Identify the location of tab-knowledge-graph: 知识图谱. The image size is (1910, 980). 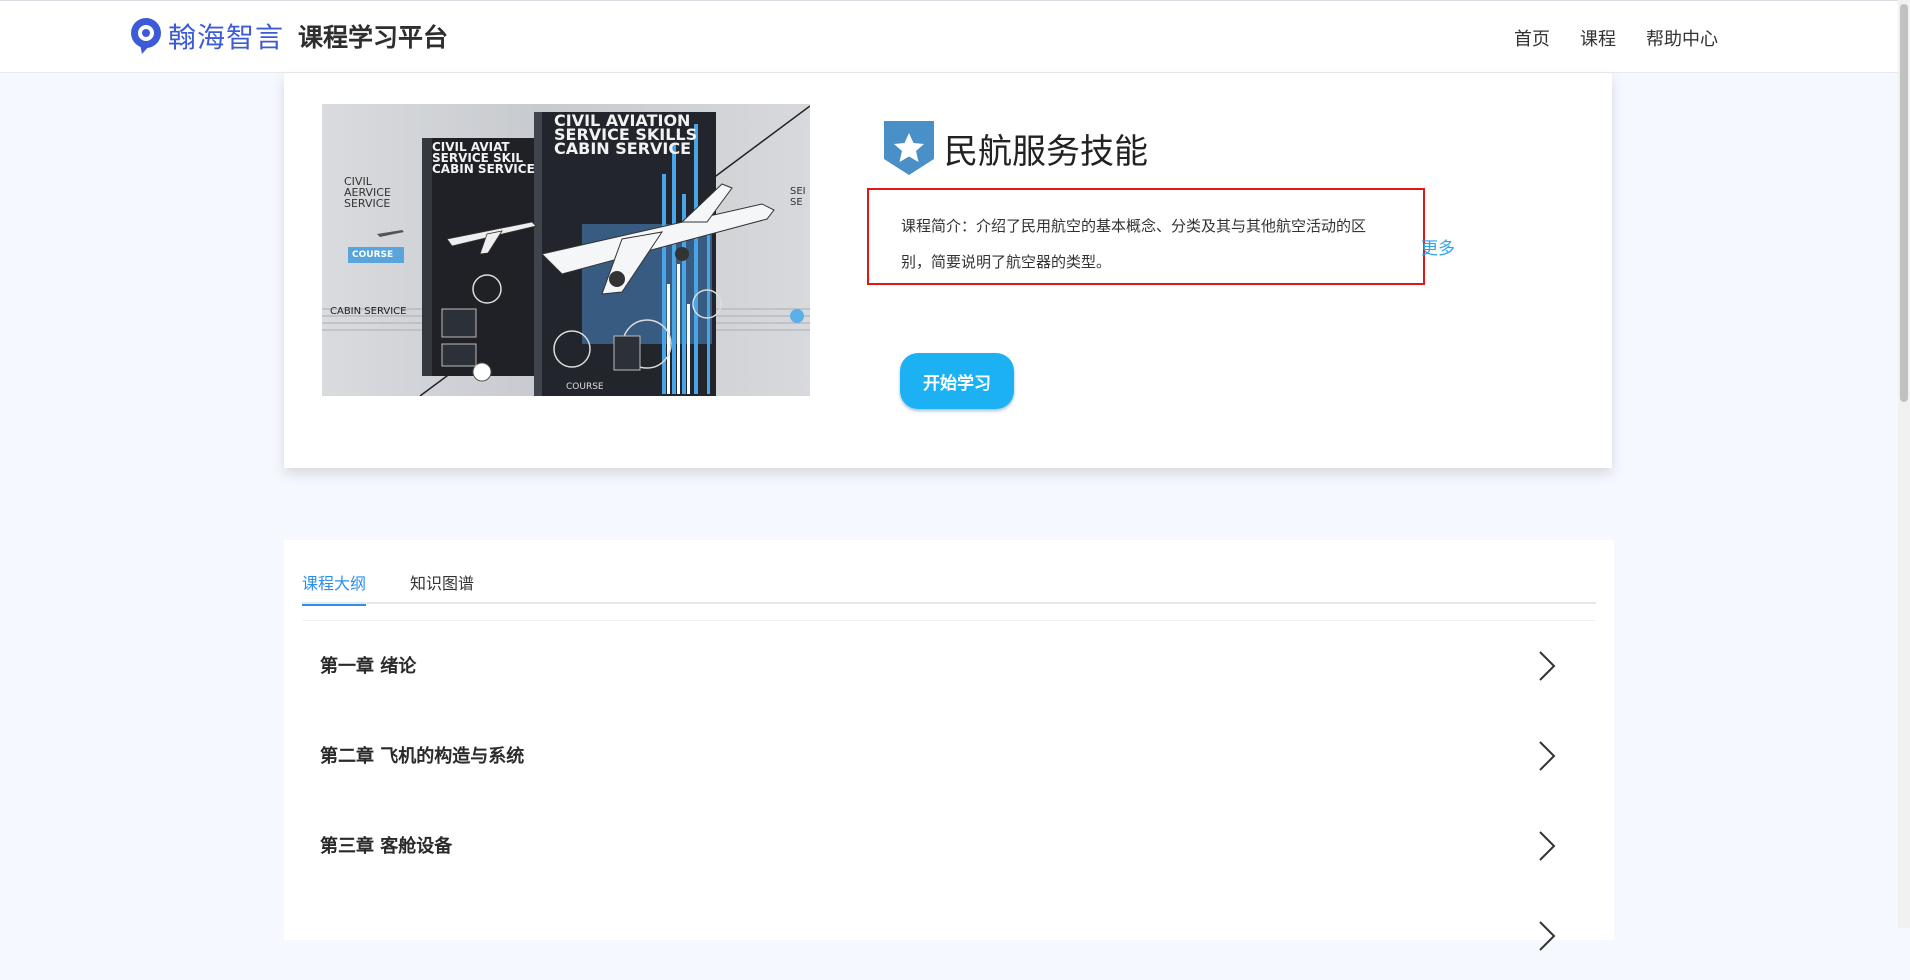
(442, 588).